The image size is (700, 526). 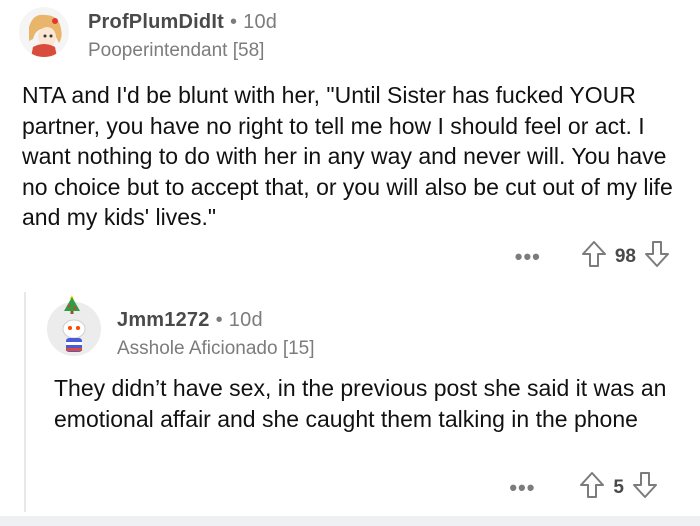 I want to click on vote-score: 5, so click(x=618, y=487).